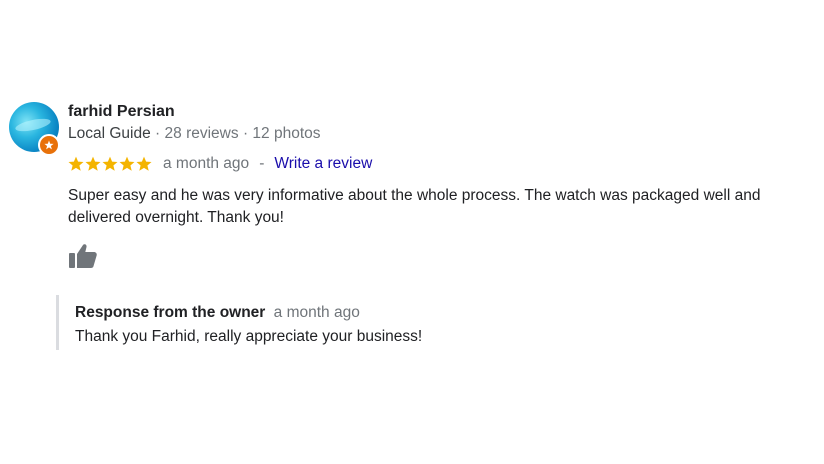  Describe the element at coordinates (170, 312) in the screenshot. I see `owner-response-title: Response from the owner` at that location.